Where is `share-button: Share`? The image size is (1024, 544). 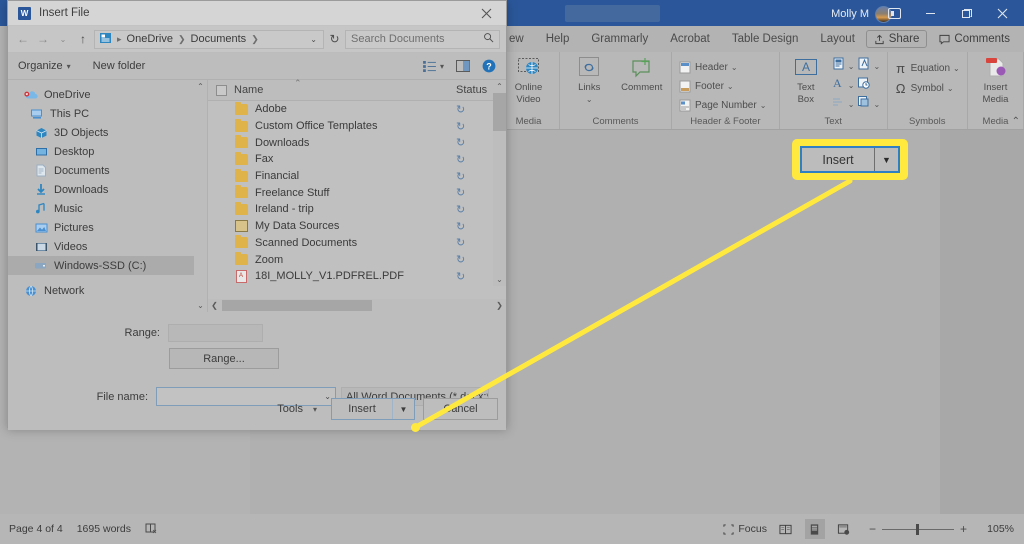 share-button: Share is located at coordinates (896, 39).